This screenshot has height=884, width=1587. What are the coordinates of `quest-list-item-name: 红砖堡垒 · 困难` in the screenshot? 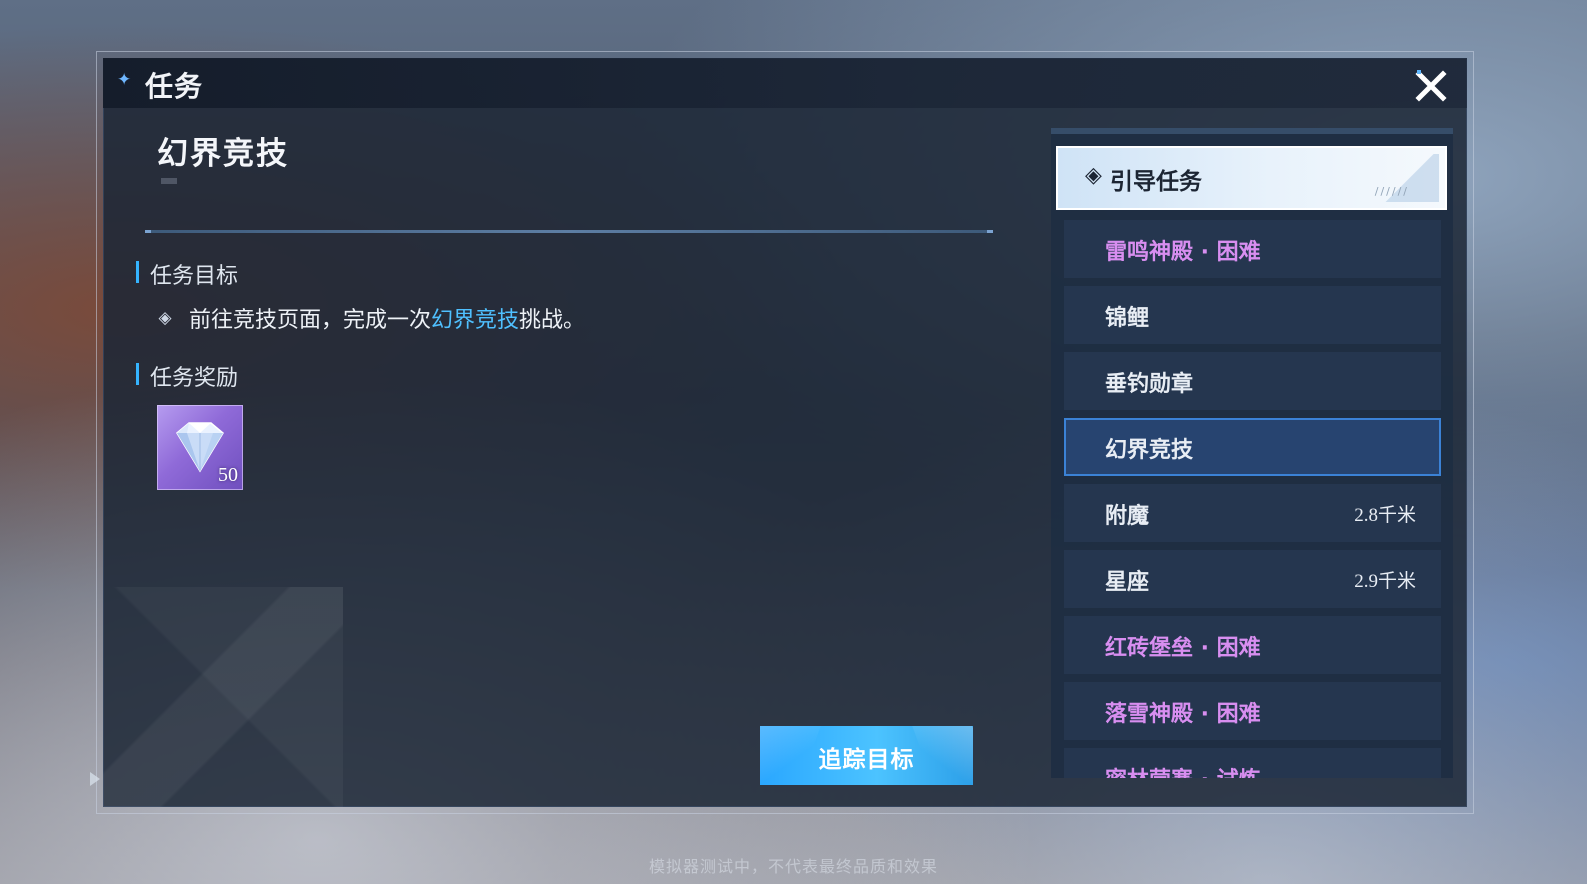 It's located at (1183, 648).